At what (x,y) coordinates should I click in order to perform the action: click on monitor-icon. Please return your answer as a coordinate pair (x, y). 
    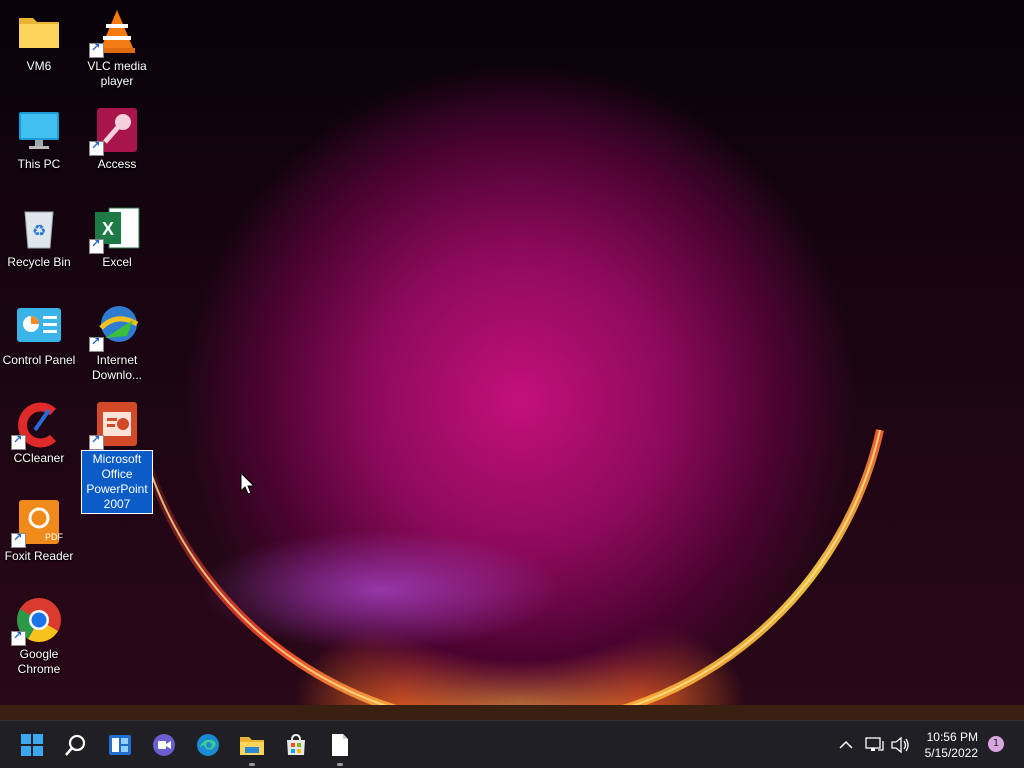
    Looking at the image, I should click on (39, 130).